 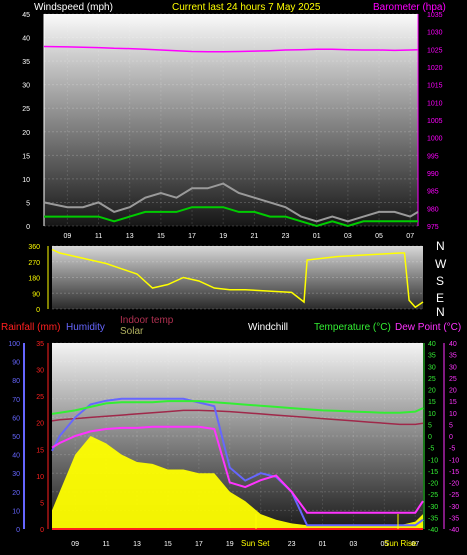 What do you see at coordinates (26, 39) in the screenshot?
I see `windspeed-tick-40: 40` at bounding box center [26, 39].